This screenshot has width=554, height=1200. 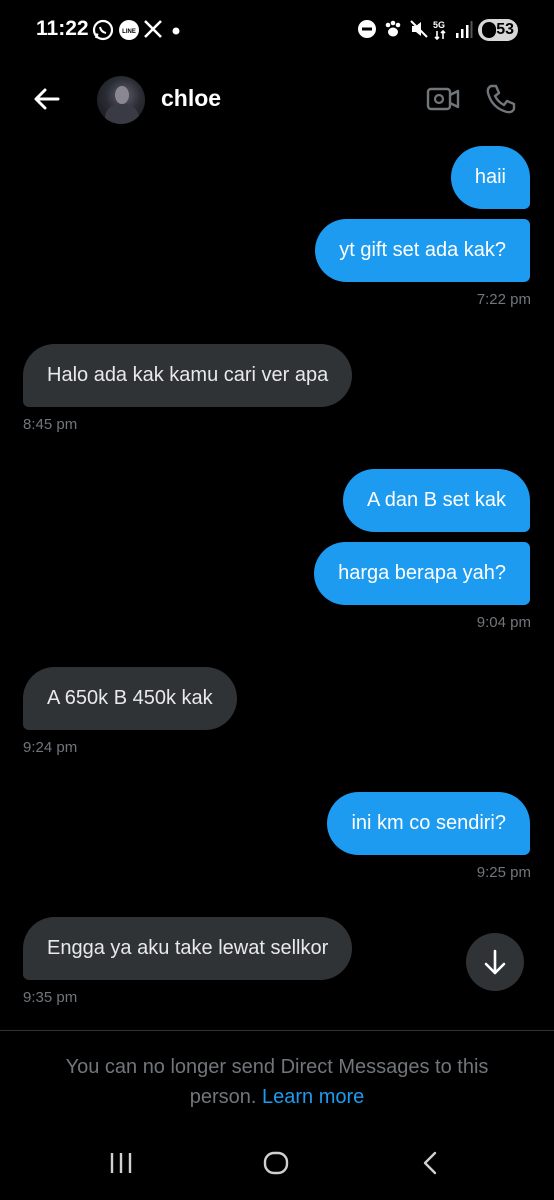 What do you see at coordinates (367, 29) in the screenshot?
I see `dnd-icon` at bounding box center [367, 29].